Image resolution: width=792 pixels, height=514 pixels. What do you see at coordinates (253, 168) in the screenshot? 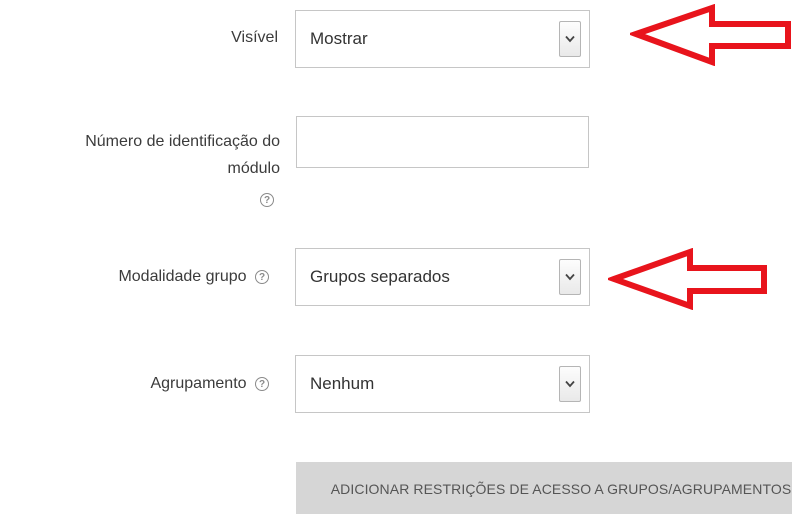
I see `id-number-label-line2: módulo` at bounding box center [253, 168].